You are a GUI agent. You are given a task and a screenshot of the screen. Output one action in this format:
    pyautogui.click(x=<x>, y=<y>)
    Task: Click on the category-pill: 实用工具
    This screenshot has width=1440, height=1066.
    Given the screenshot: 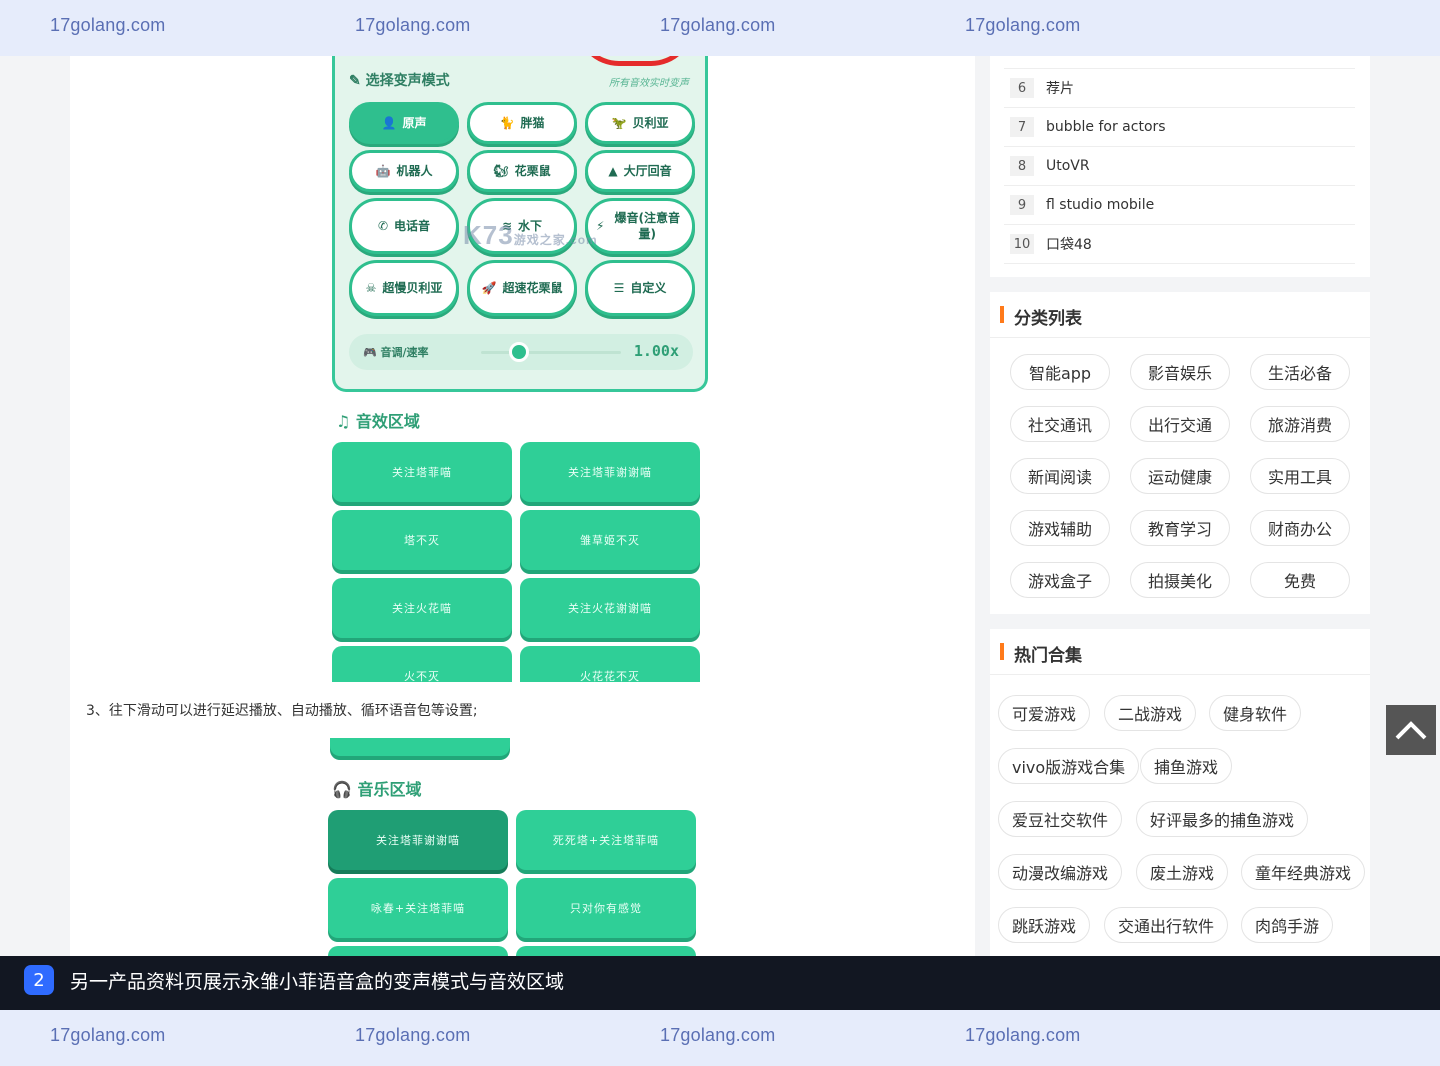 What is the action you would take?
    pyautogui.click(x=1300, y=476)
    